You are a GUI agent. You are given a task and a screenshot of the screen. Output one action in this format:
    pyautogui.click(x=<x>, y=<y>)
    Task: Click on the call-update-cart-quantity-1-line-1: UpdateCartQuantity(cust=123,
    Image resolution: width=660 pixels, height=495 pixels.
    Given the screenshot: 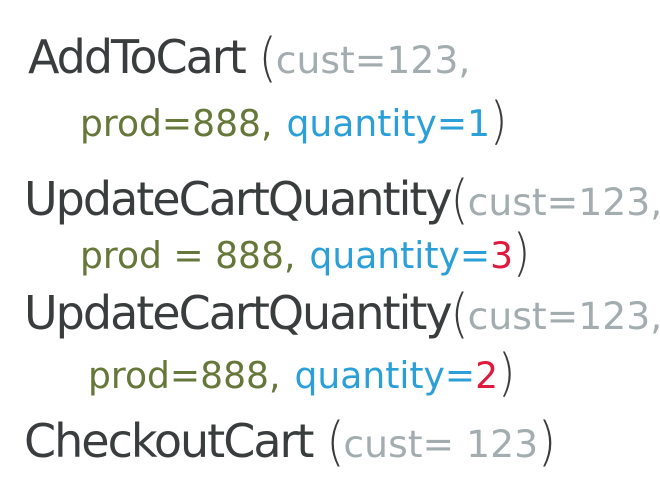 What is the action you would take?
    pyautogui.click(x=342, y=199)
    